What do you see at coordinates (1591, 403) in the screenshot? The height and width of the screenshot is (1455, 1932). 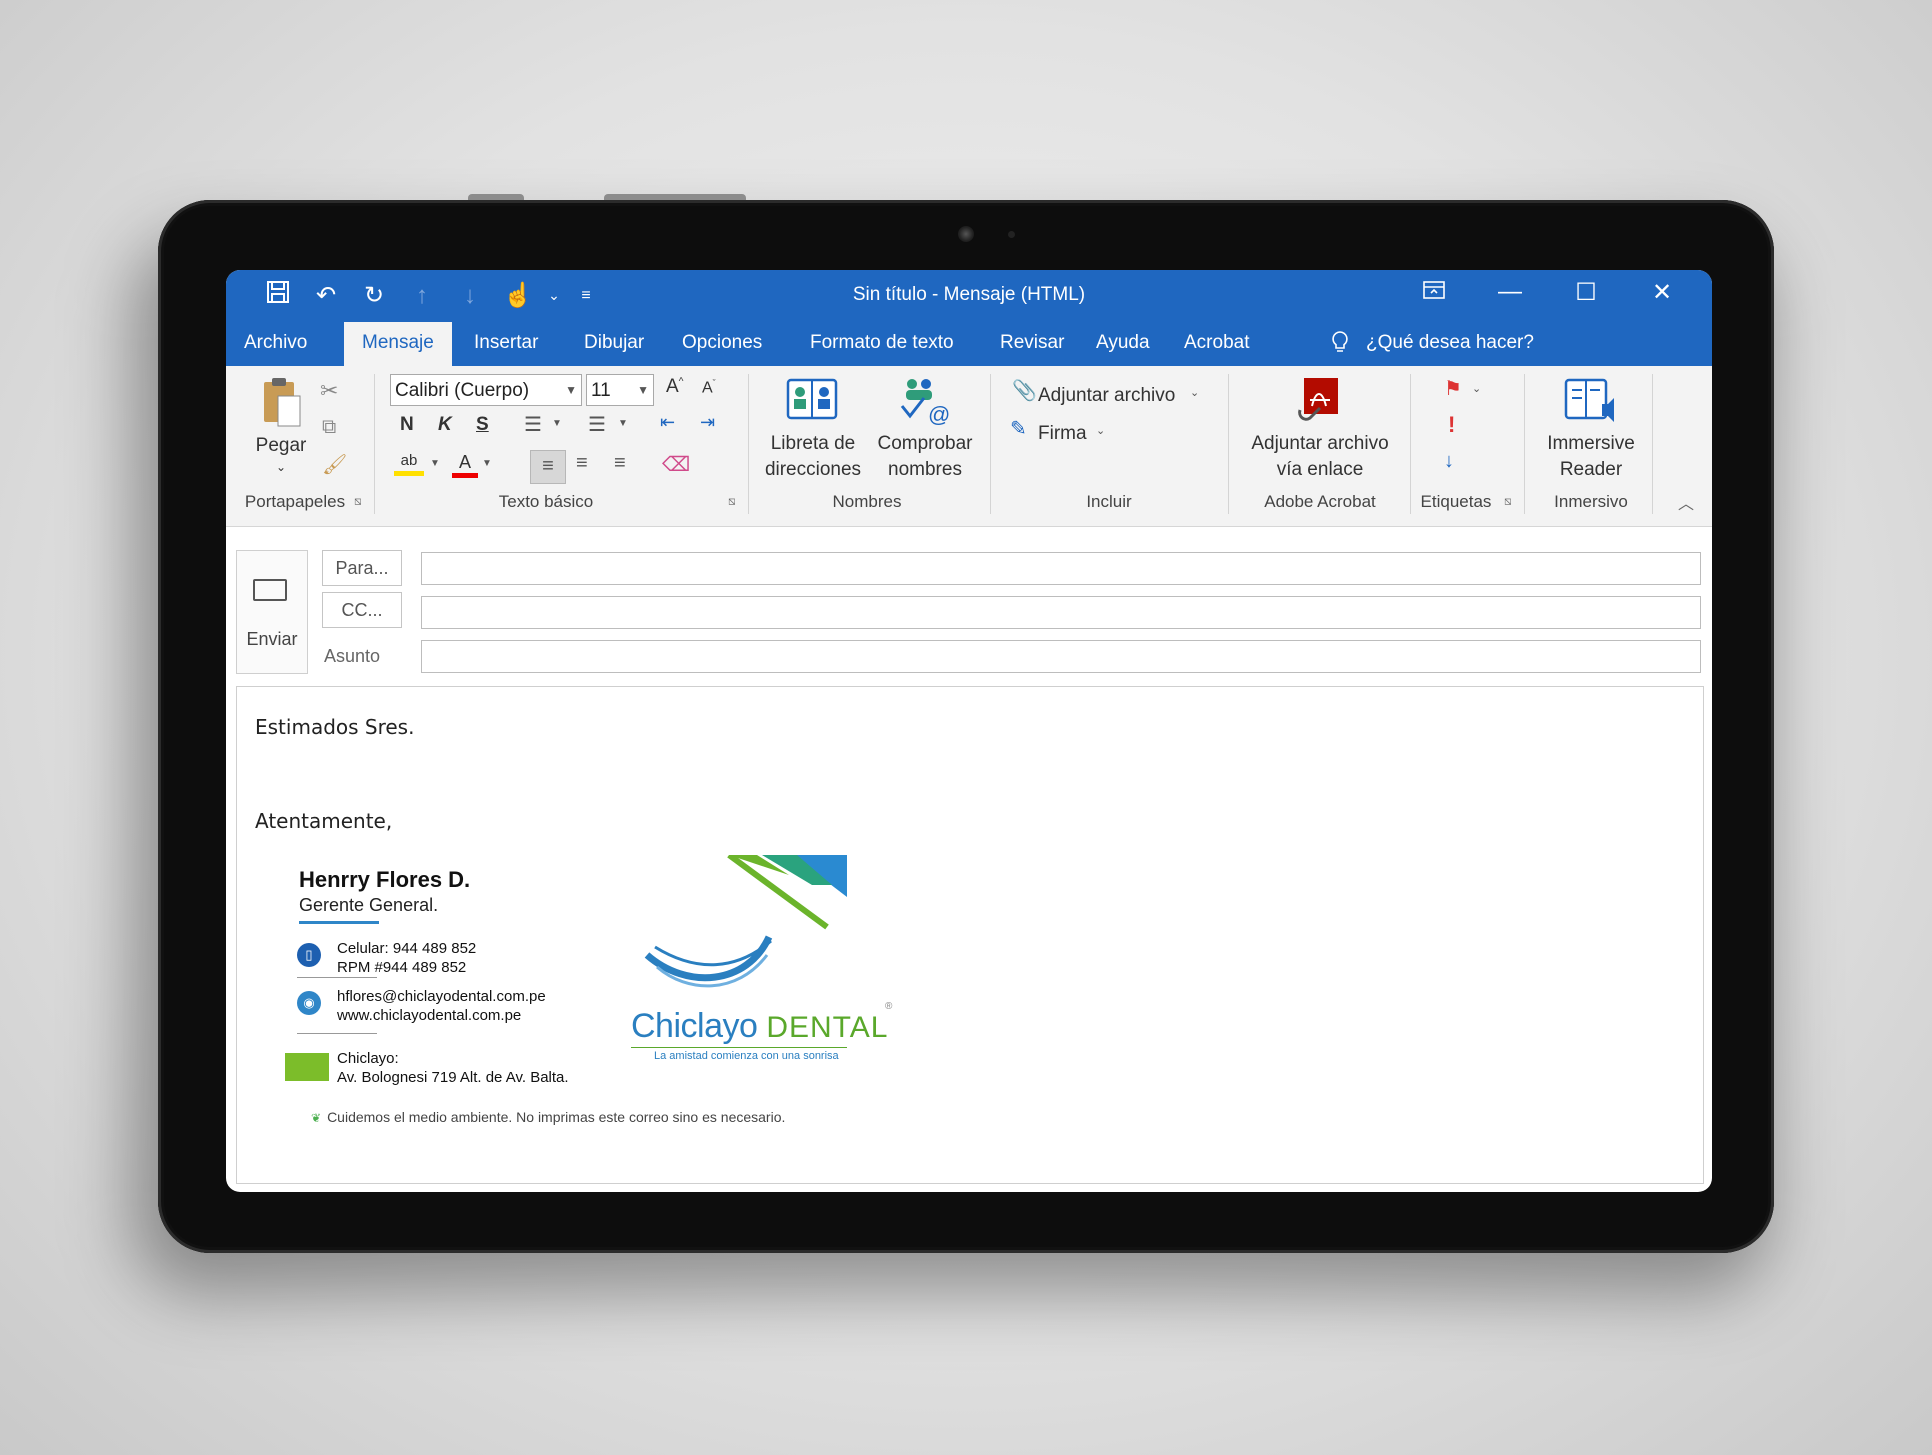 I see `immersive-reader-icon` at bounding box center [1591, 403].